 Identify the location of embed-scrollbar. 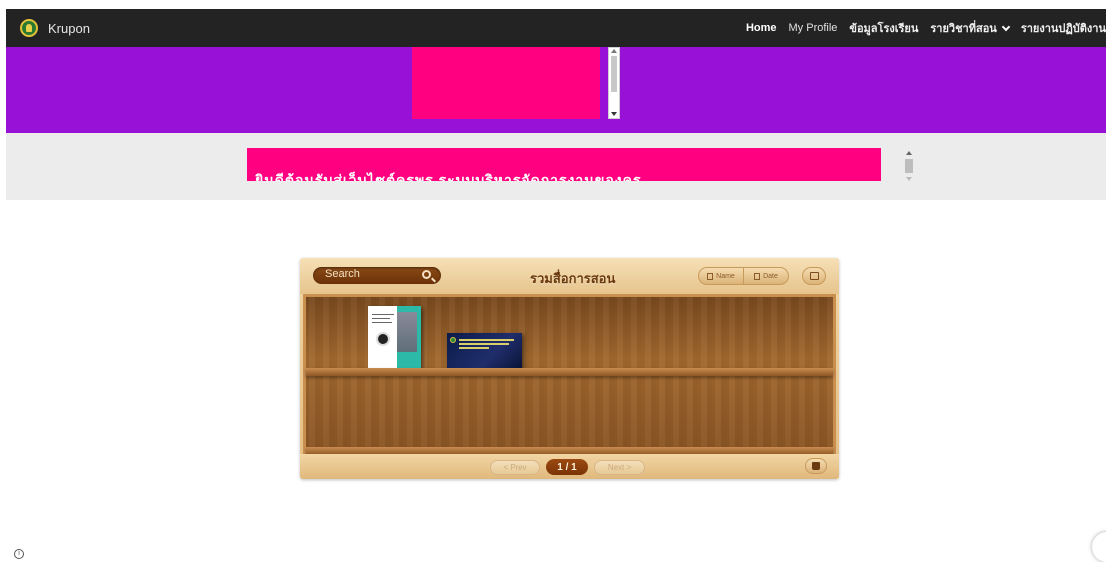
(614, 83).